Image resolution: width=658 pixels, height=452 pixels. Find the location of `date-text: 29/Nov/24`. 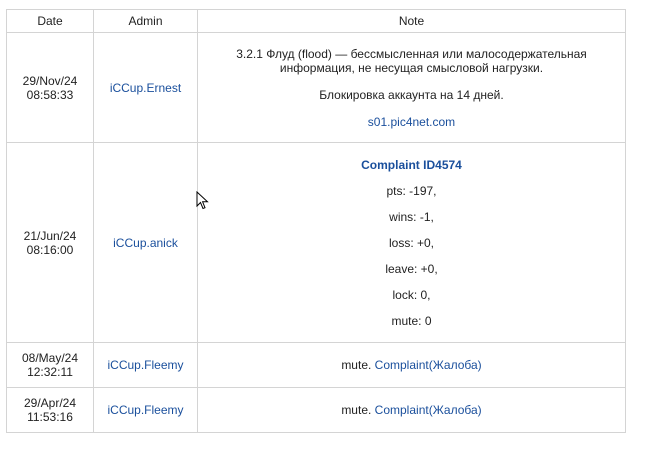

date-text: 29/Nov/24 is located at coordinates (50, 80).